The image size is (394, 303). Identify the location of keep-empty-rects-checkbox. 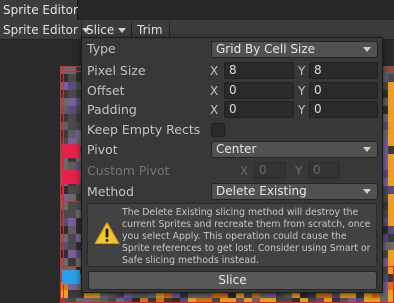
(218, 130).